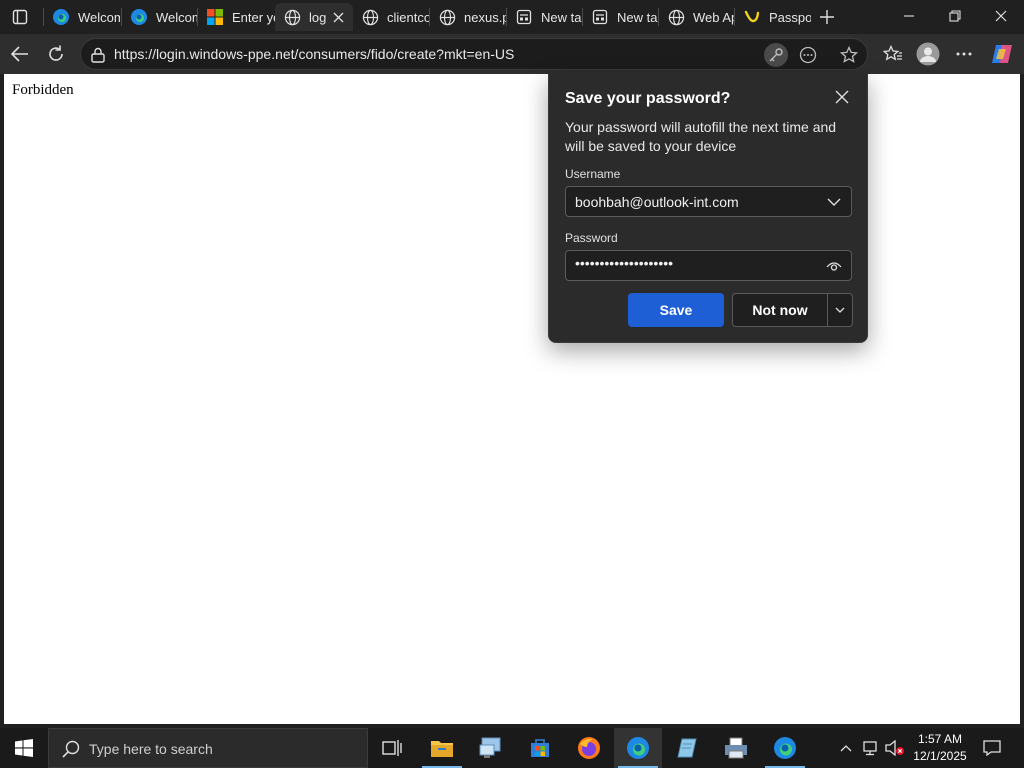 The image size is (1024, 768). What do you see at coordinates (593, 174) in the screenshot?
I see `username-label: Username` at bounding box center [593, 174].